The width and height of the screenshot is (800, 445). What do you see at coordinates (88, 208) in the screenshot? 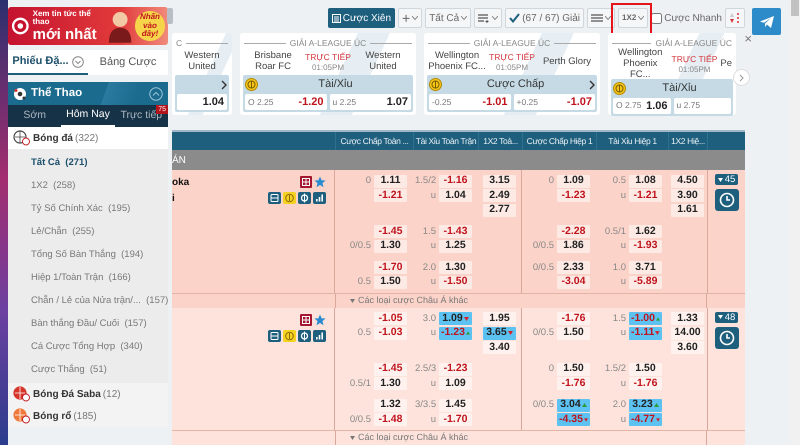
I see `sidebar-item: Tỷ Số Chính Xác (195)` at bounding box center [88, 208].